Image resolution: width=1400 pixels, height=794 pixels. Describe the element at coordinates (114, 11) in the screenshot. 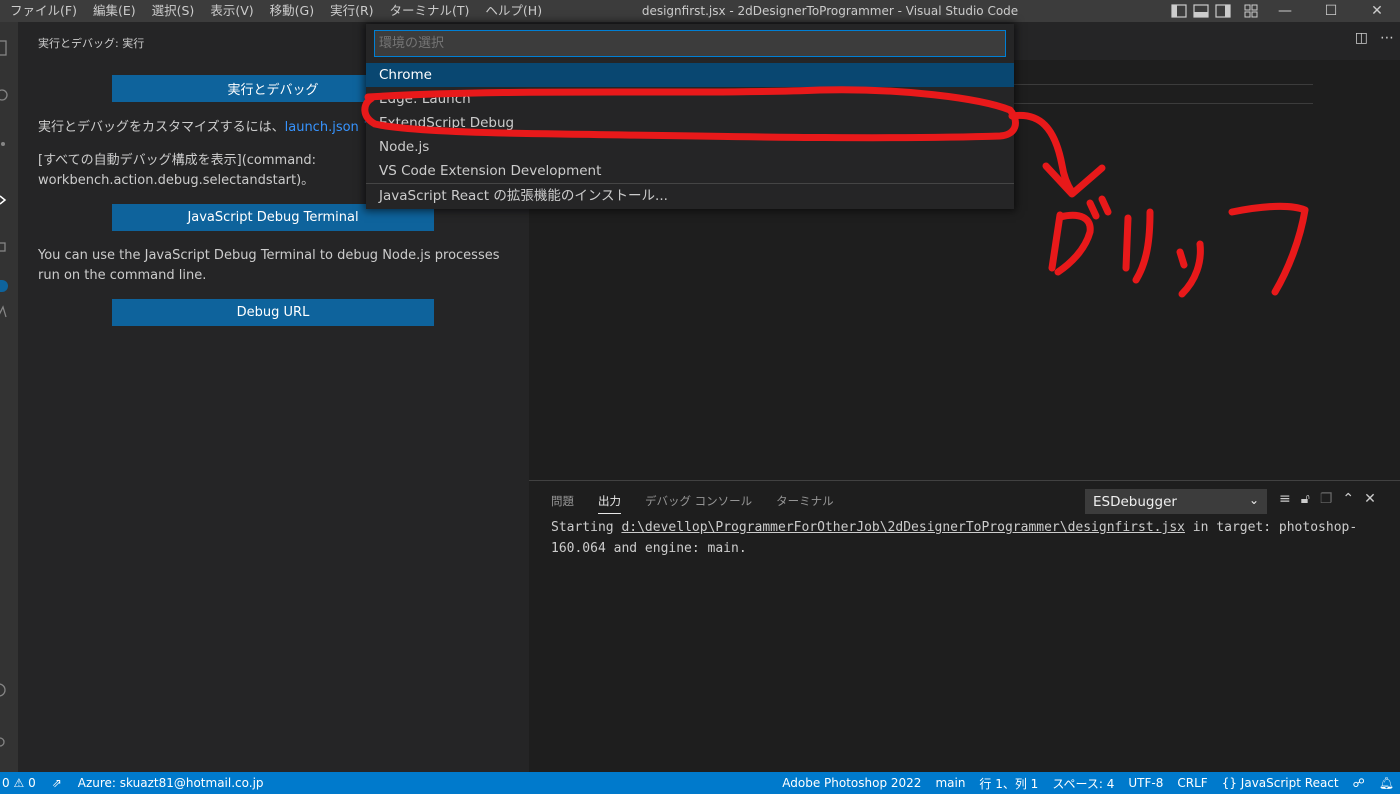

I see `menu-edit: 編集(E)` at that location.